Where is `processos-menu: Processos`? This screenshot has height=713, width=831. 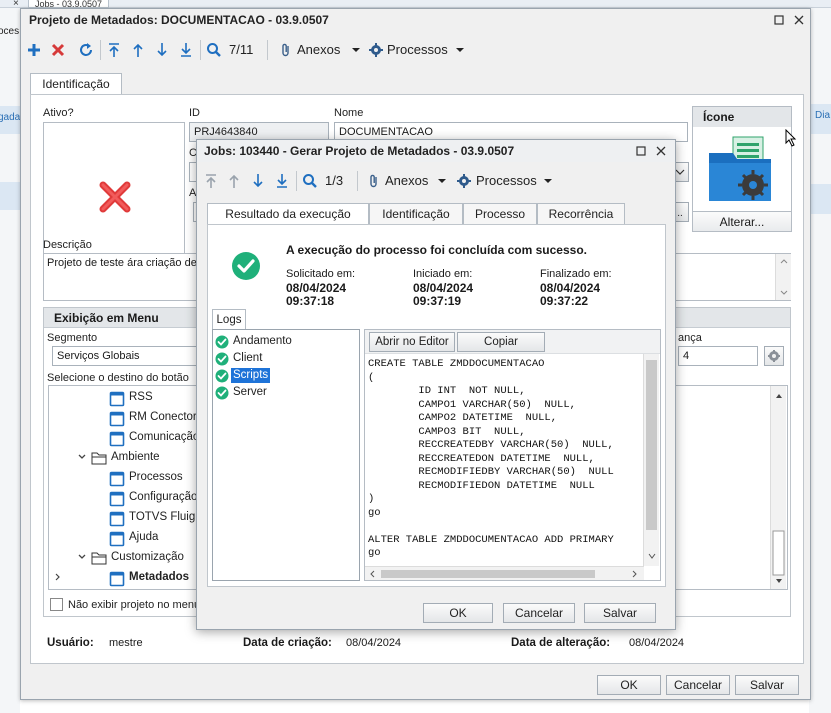 processos-menu: Processos is located at coordinates (417, 49).